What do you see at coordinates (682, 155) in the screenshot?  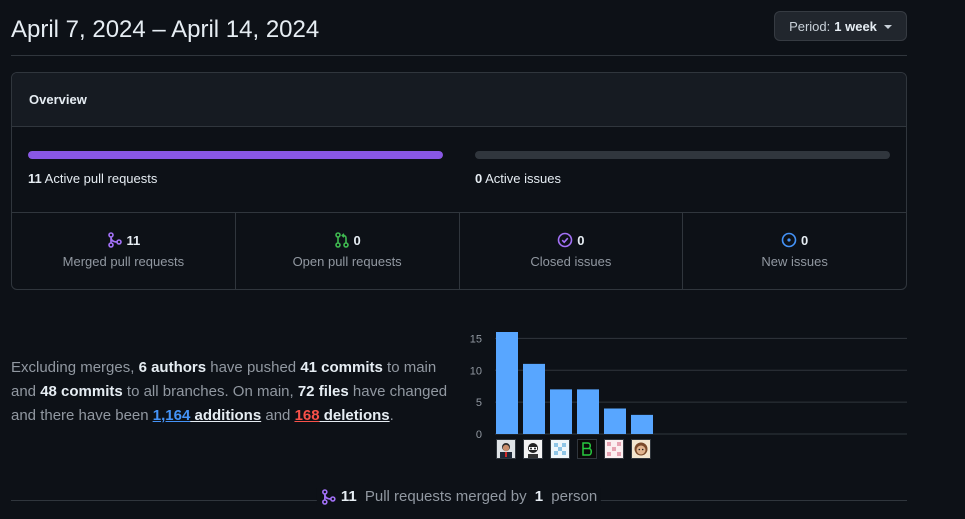 I see `issues-progress-bar` at bounding box center [682, 155].